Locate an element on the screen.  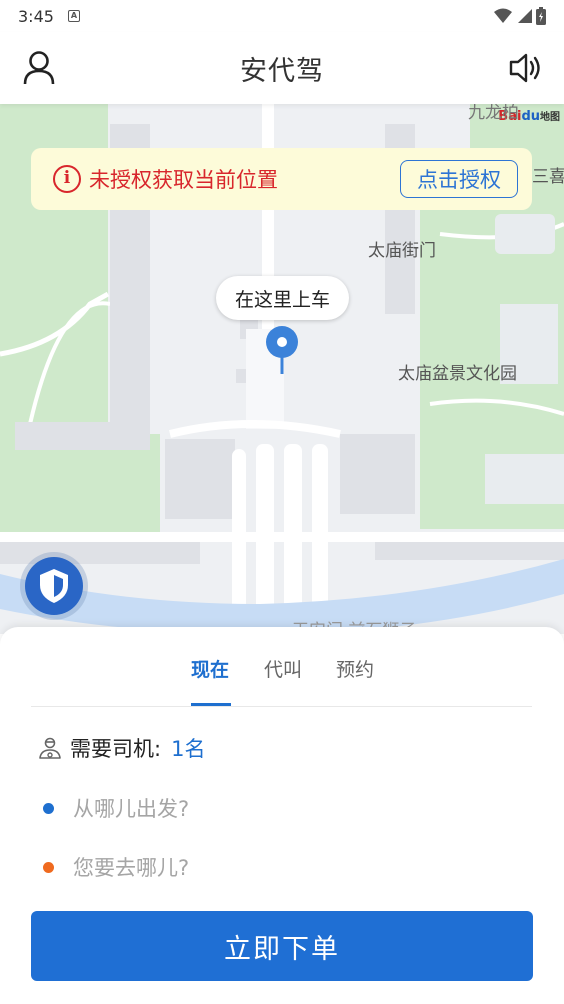
driver-count-row: 需要司机: 1名 is located at coordinates (121, 748).